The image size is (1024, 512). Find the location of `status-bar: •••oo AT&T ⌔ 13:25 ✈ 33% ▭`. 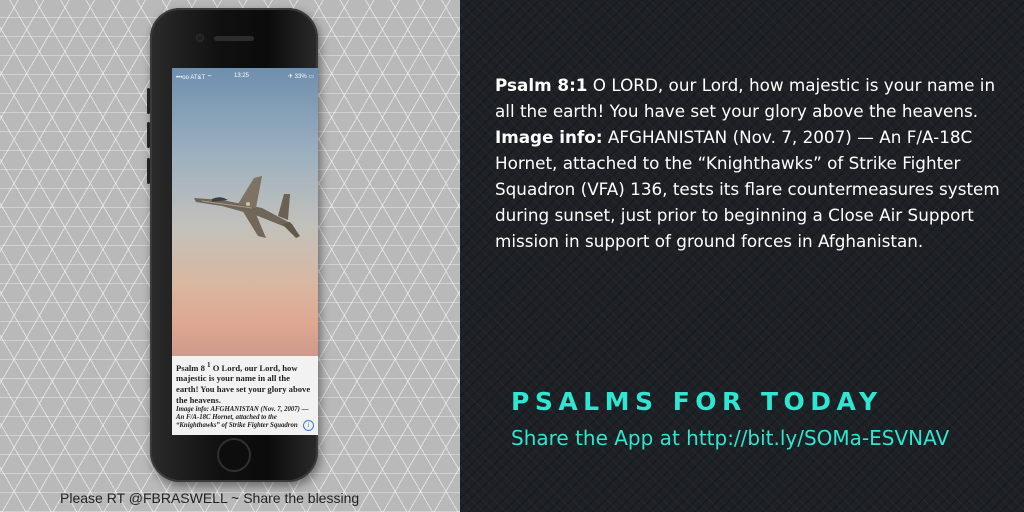

status-bar: •••oo AT&T ⌔ 13:25 ✈ 33% ▭ is located at coordinates (245, 76).